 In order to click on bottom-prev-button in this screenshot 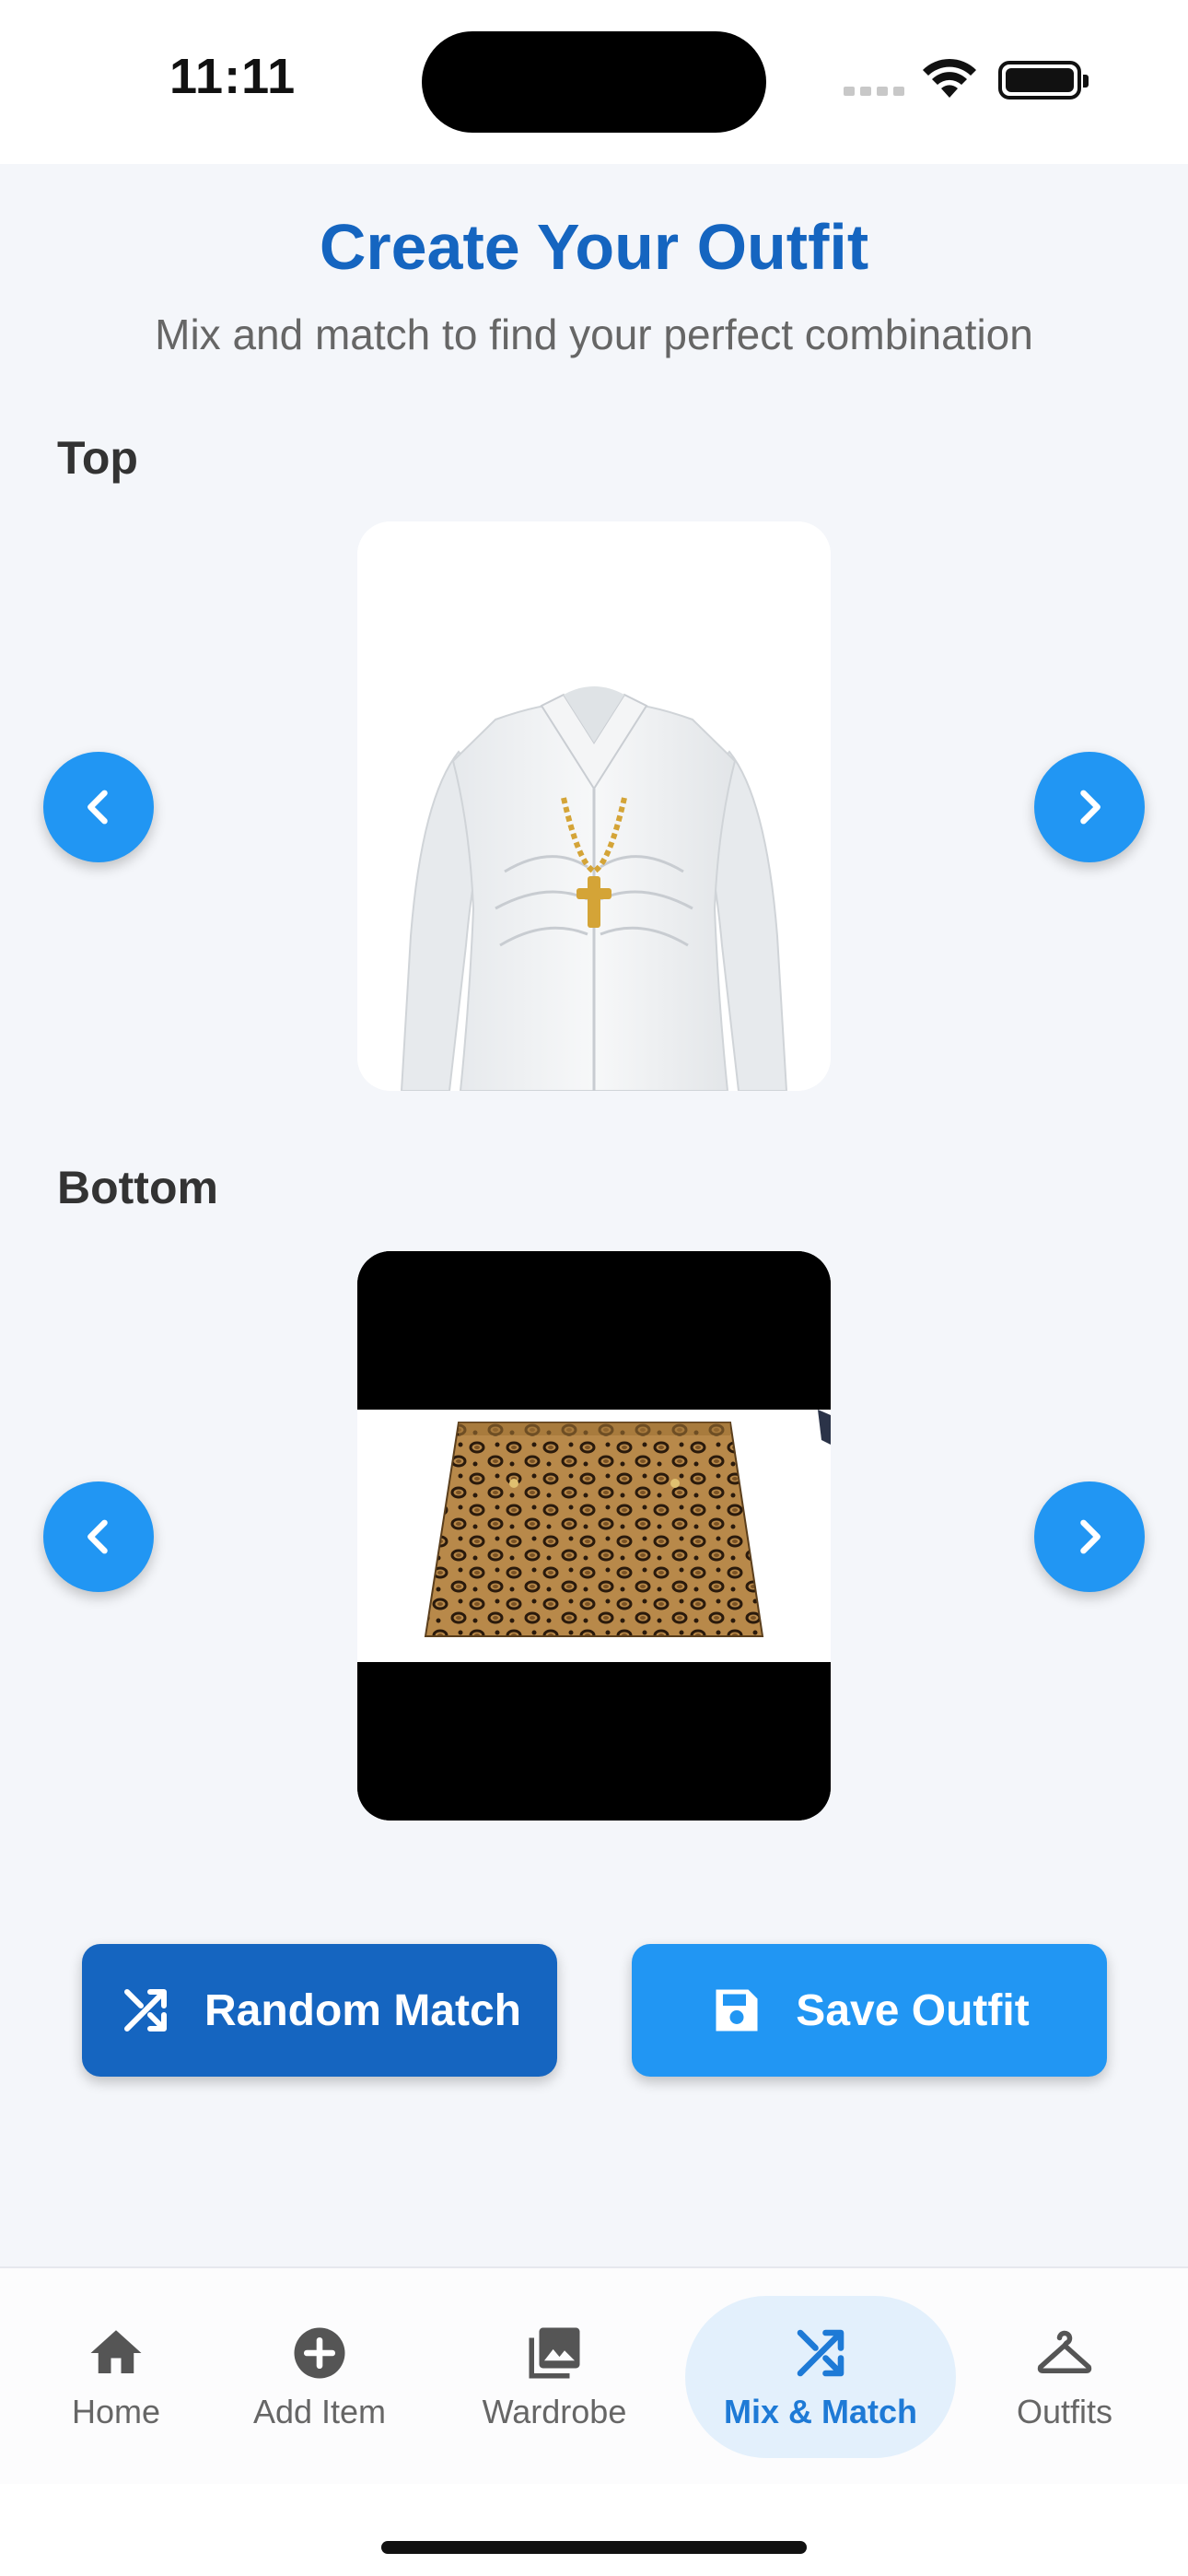, I will do `click(98, 1536)`.